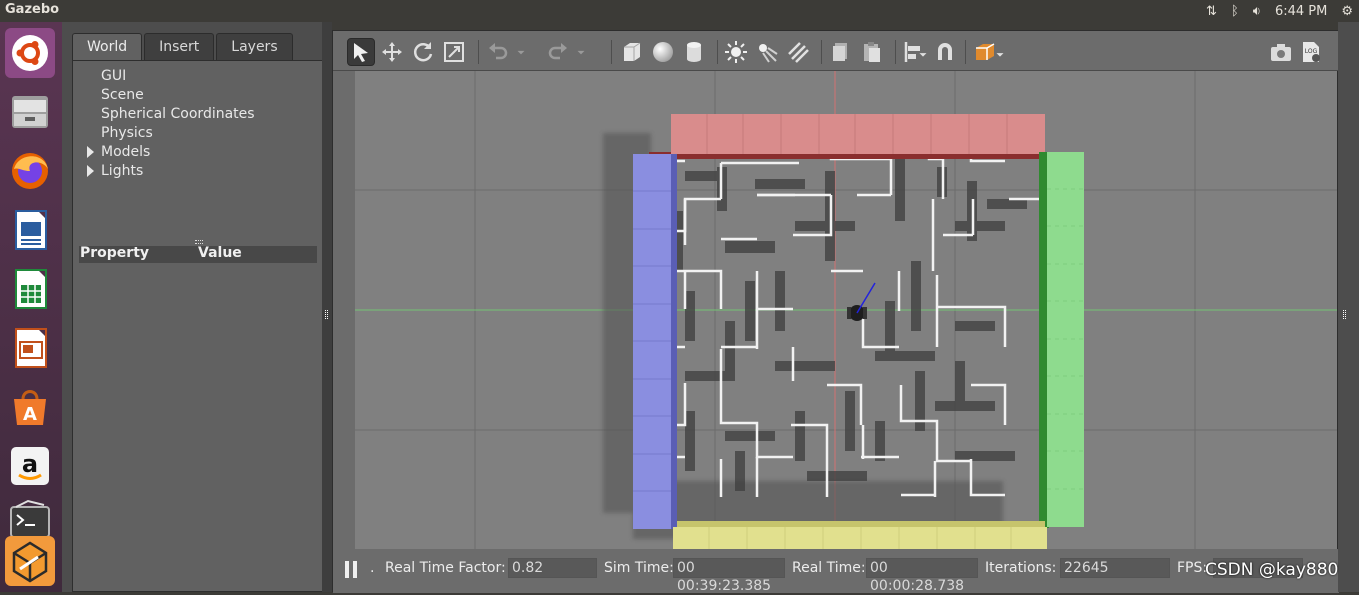 Image resolution: width=1359 pixels, height=595 pixels. I want to click on tree-item-scene: Scene, so click(122, 95).